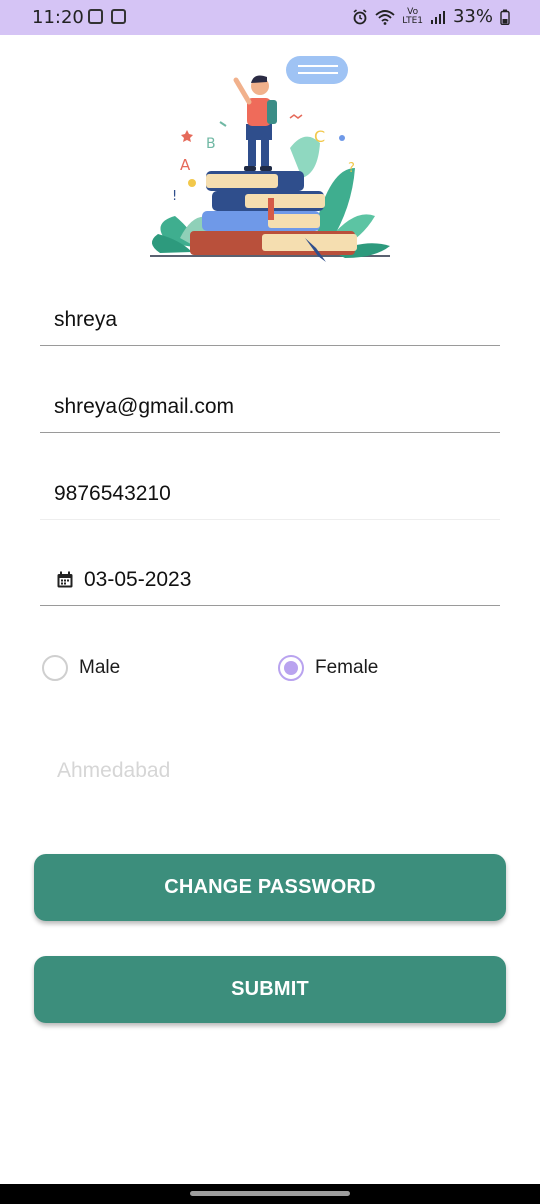 Image resolution: width=540 pixels, height=1204 pixels. I want to click on alarm-icon, so click(360, 16).